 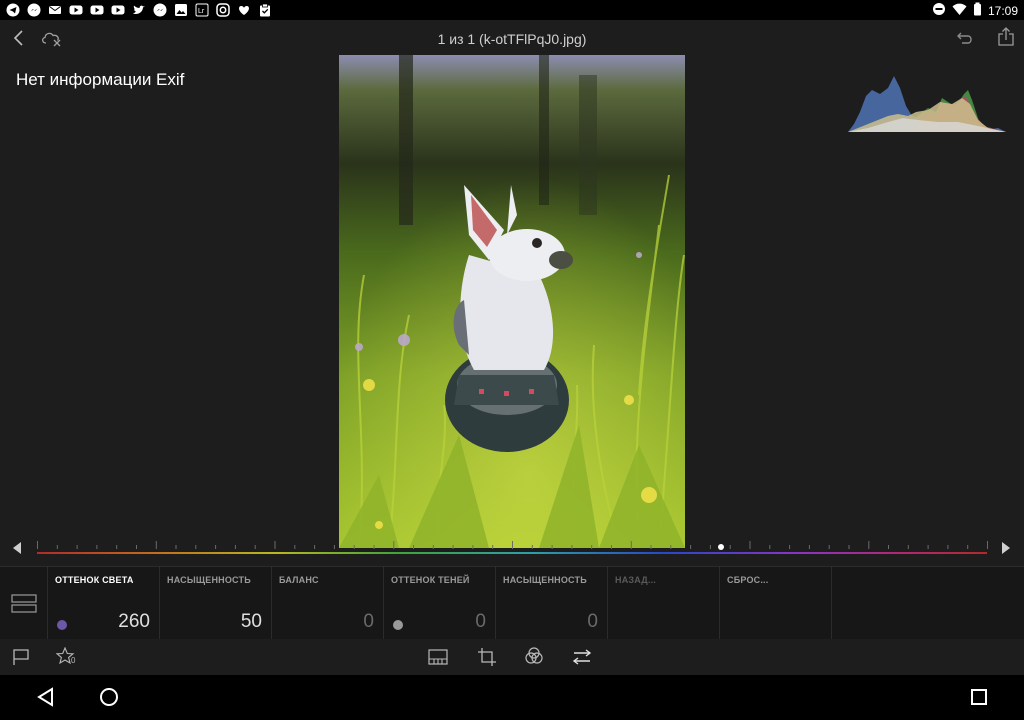 I want to click on shadow-color-dot, so click(x=398, y=625).